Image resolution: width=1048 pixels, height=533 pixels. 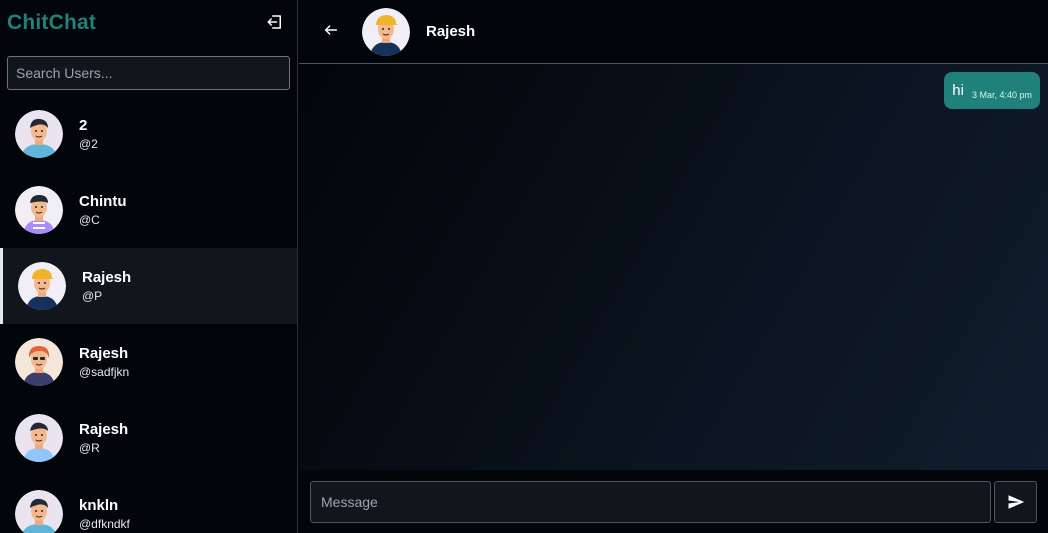 I want to click on user-handle: @sadfjkn, so click(x=104, y=372).